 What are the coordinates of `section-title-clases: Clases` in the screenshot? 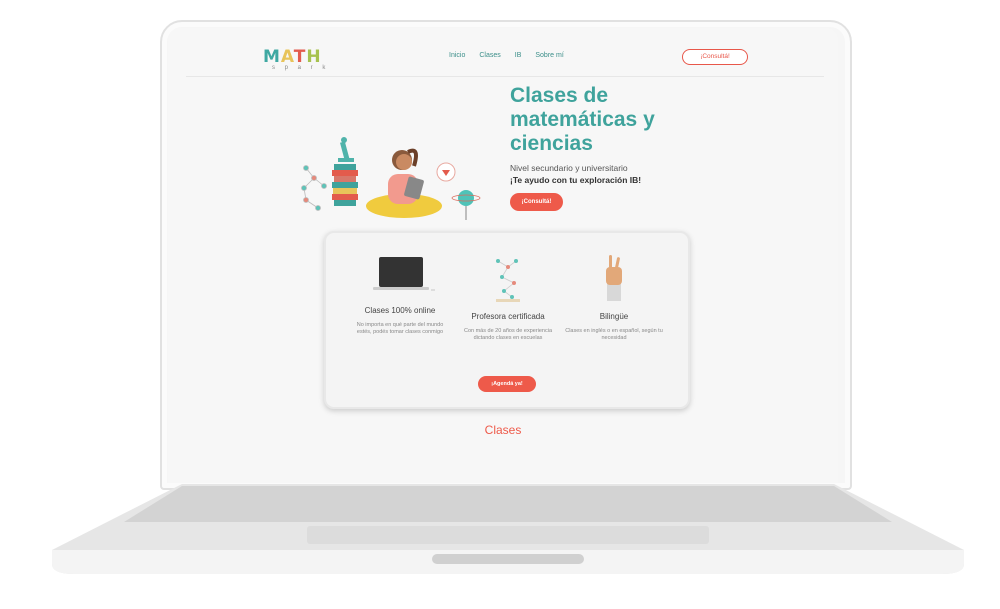 It's located at (503, 430).